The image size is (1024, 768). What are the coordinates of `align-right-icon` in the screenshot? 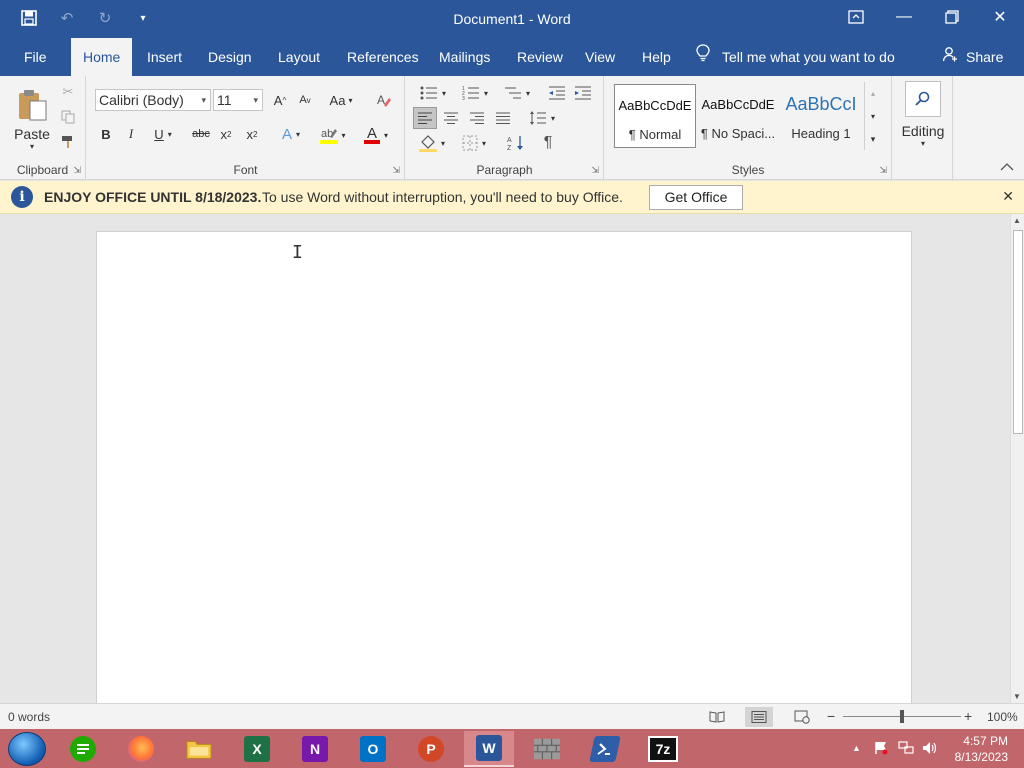 It's located at (477, 118).